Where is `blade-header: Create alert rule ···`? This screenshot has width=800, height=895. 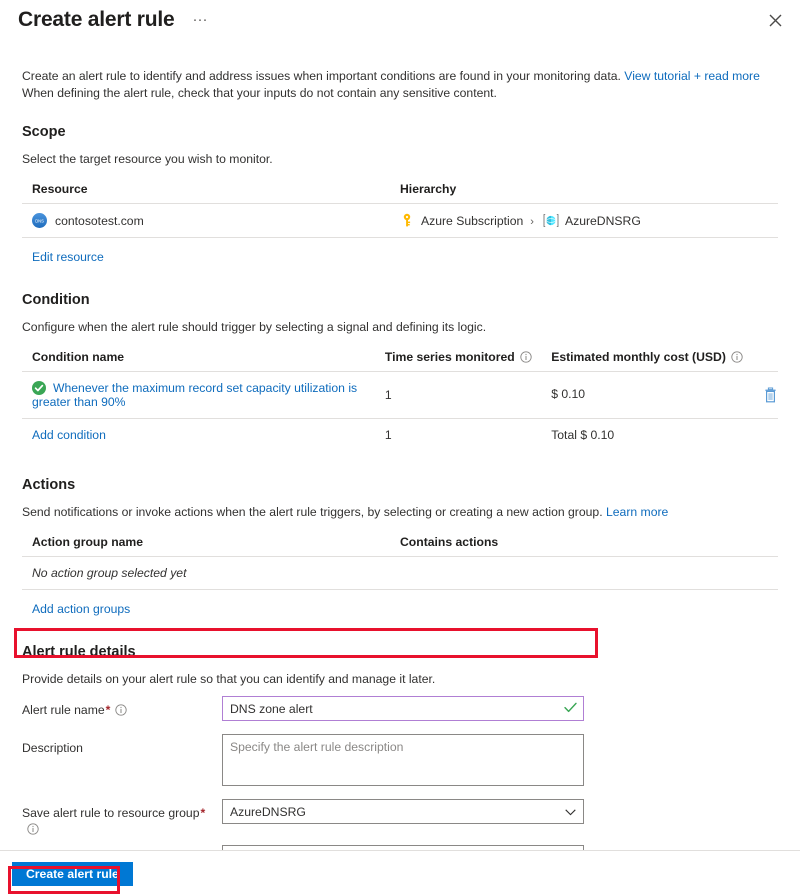
blade-header: Create alert rule ··· is located at coordinates (400, 20).